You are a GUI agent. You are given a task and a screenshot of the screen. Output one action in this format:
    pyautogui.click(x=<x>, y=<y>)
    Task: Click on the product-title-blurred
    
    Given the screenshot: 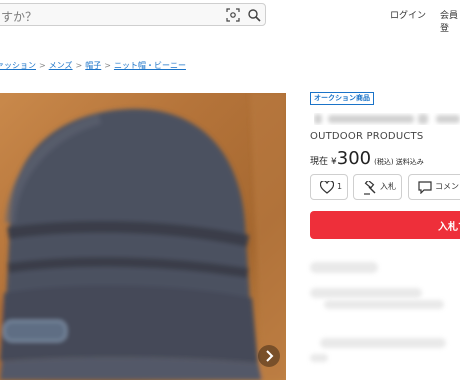 What is the action you would take?
    pyautogui.click(x=387, y=119)
    